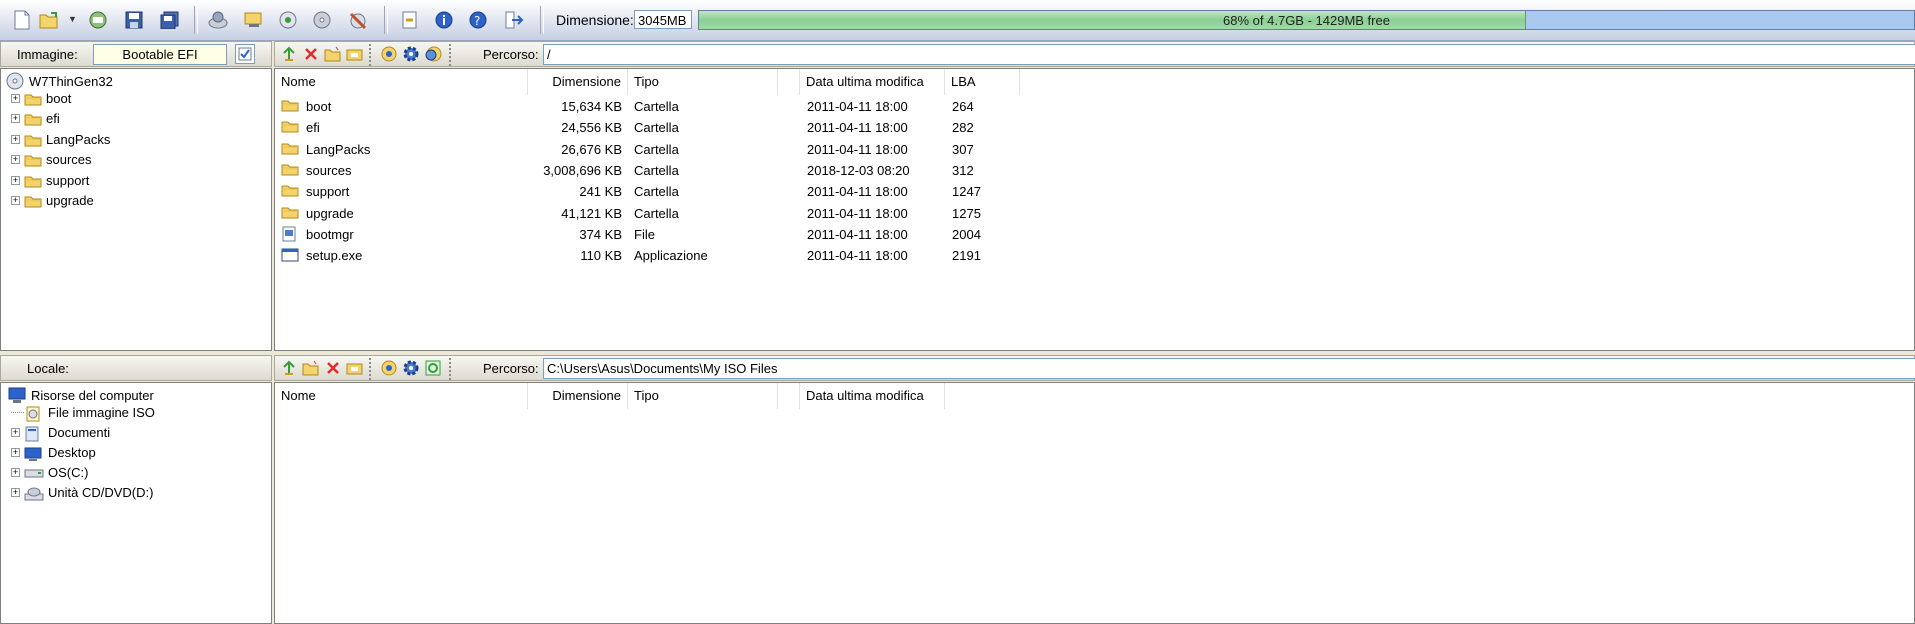 This screenshot has width=1915, height=624. What do you see at coordinates (322, 20) in the screenshot?
I see `convert-icon` at bounding box center [322, 20].